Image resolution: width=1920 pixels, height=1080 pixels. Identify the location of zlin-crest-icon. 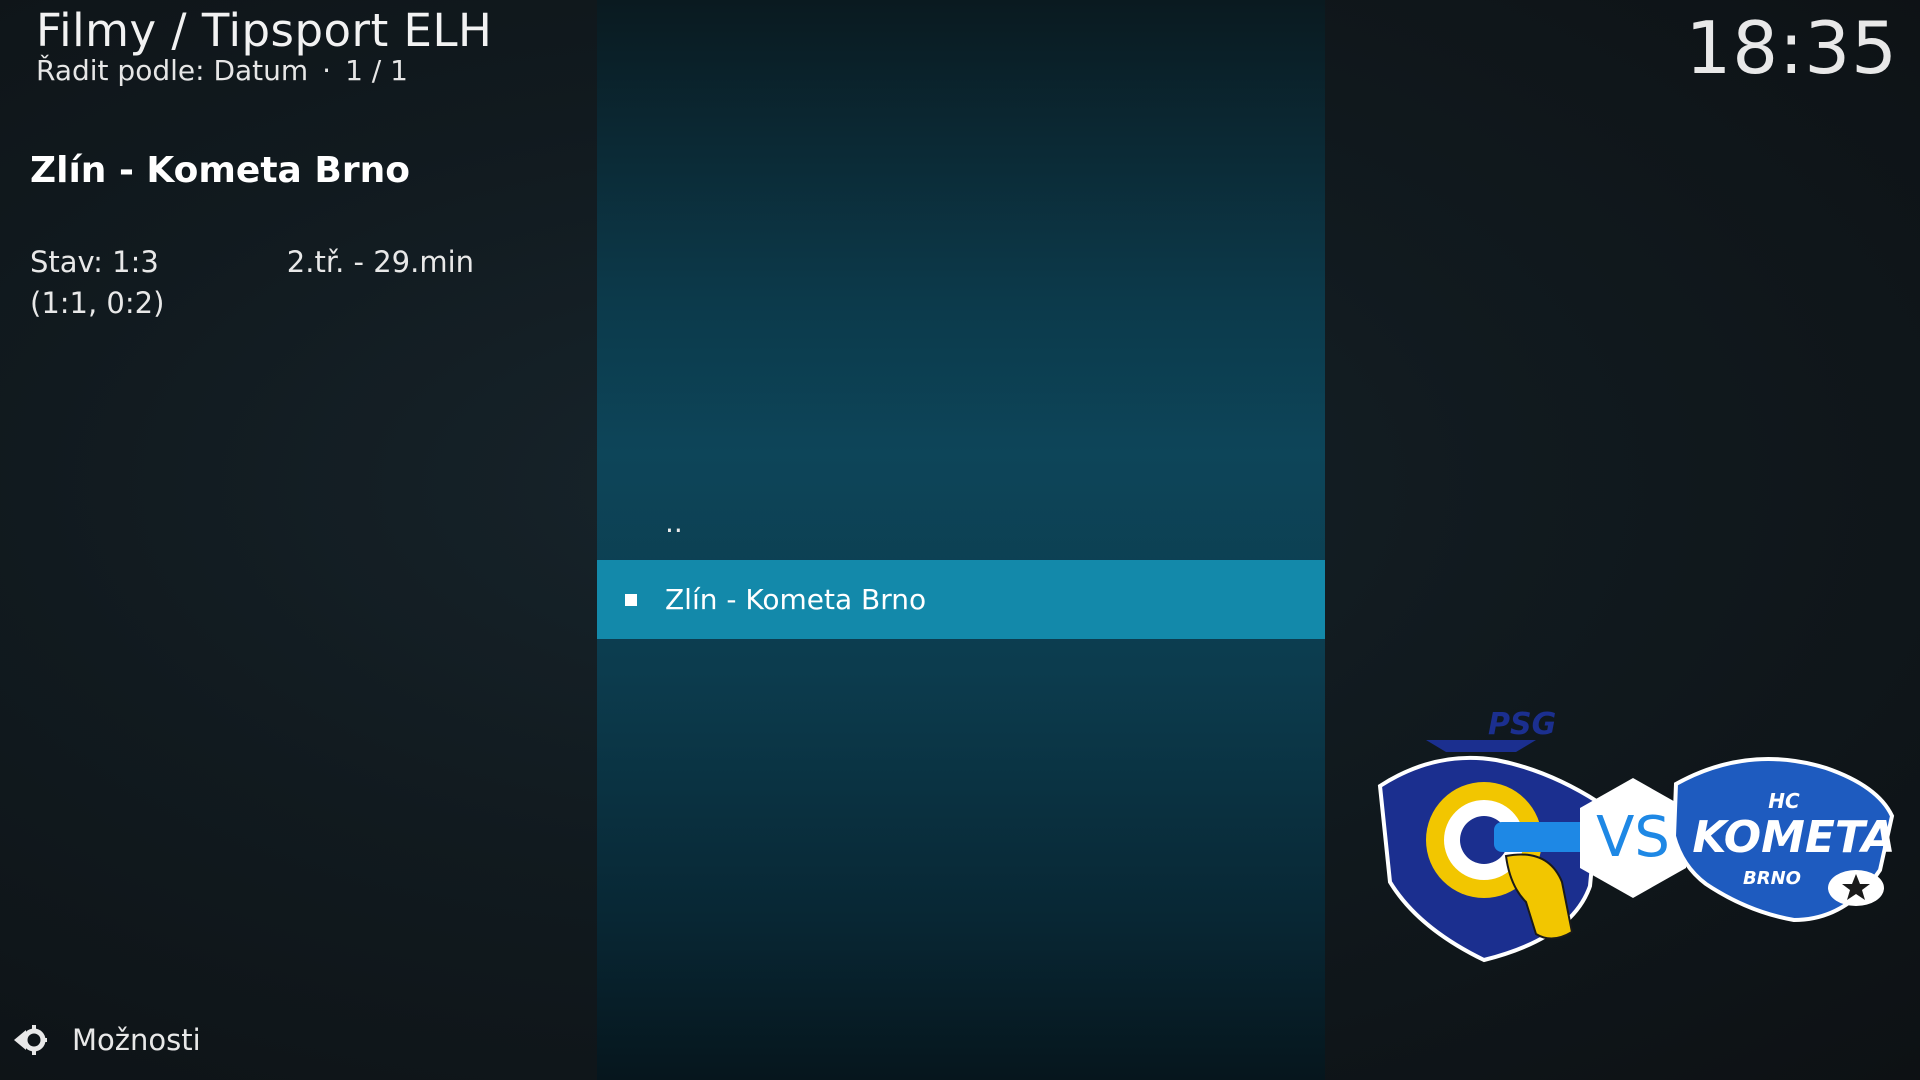
(1489, 859).